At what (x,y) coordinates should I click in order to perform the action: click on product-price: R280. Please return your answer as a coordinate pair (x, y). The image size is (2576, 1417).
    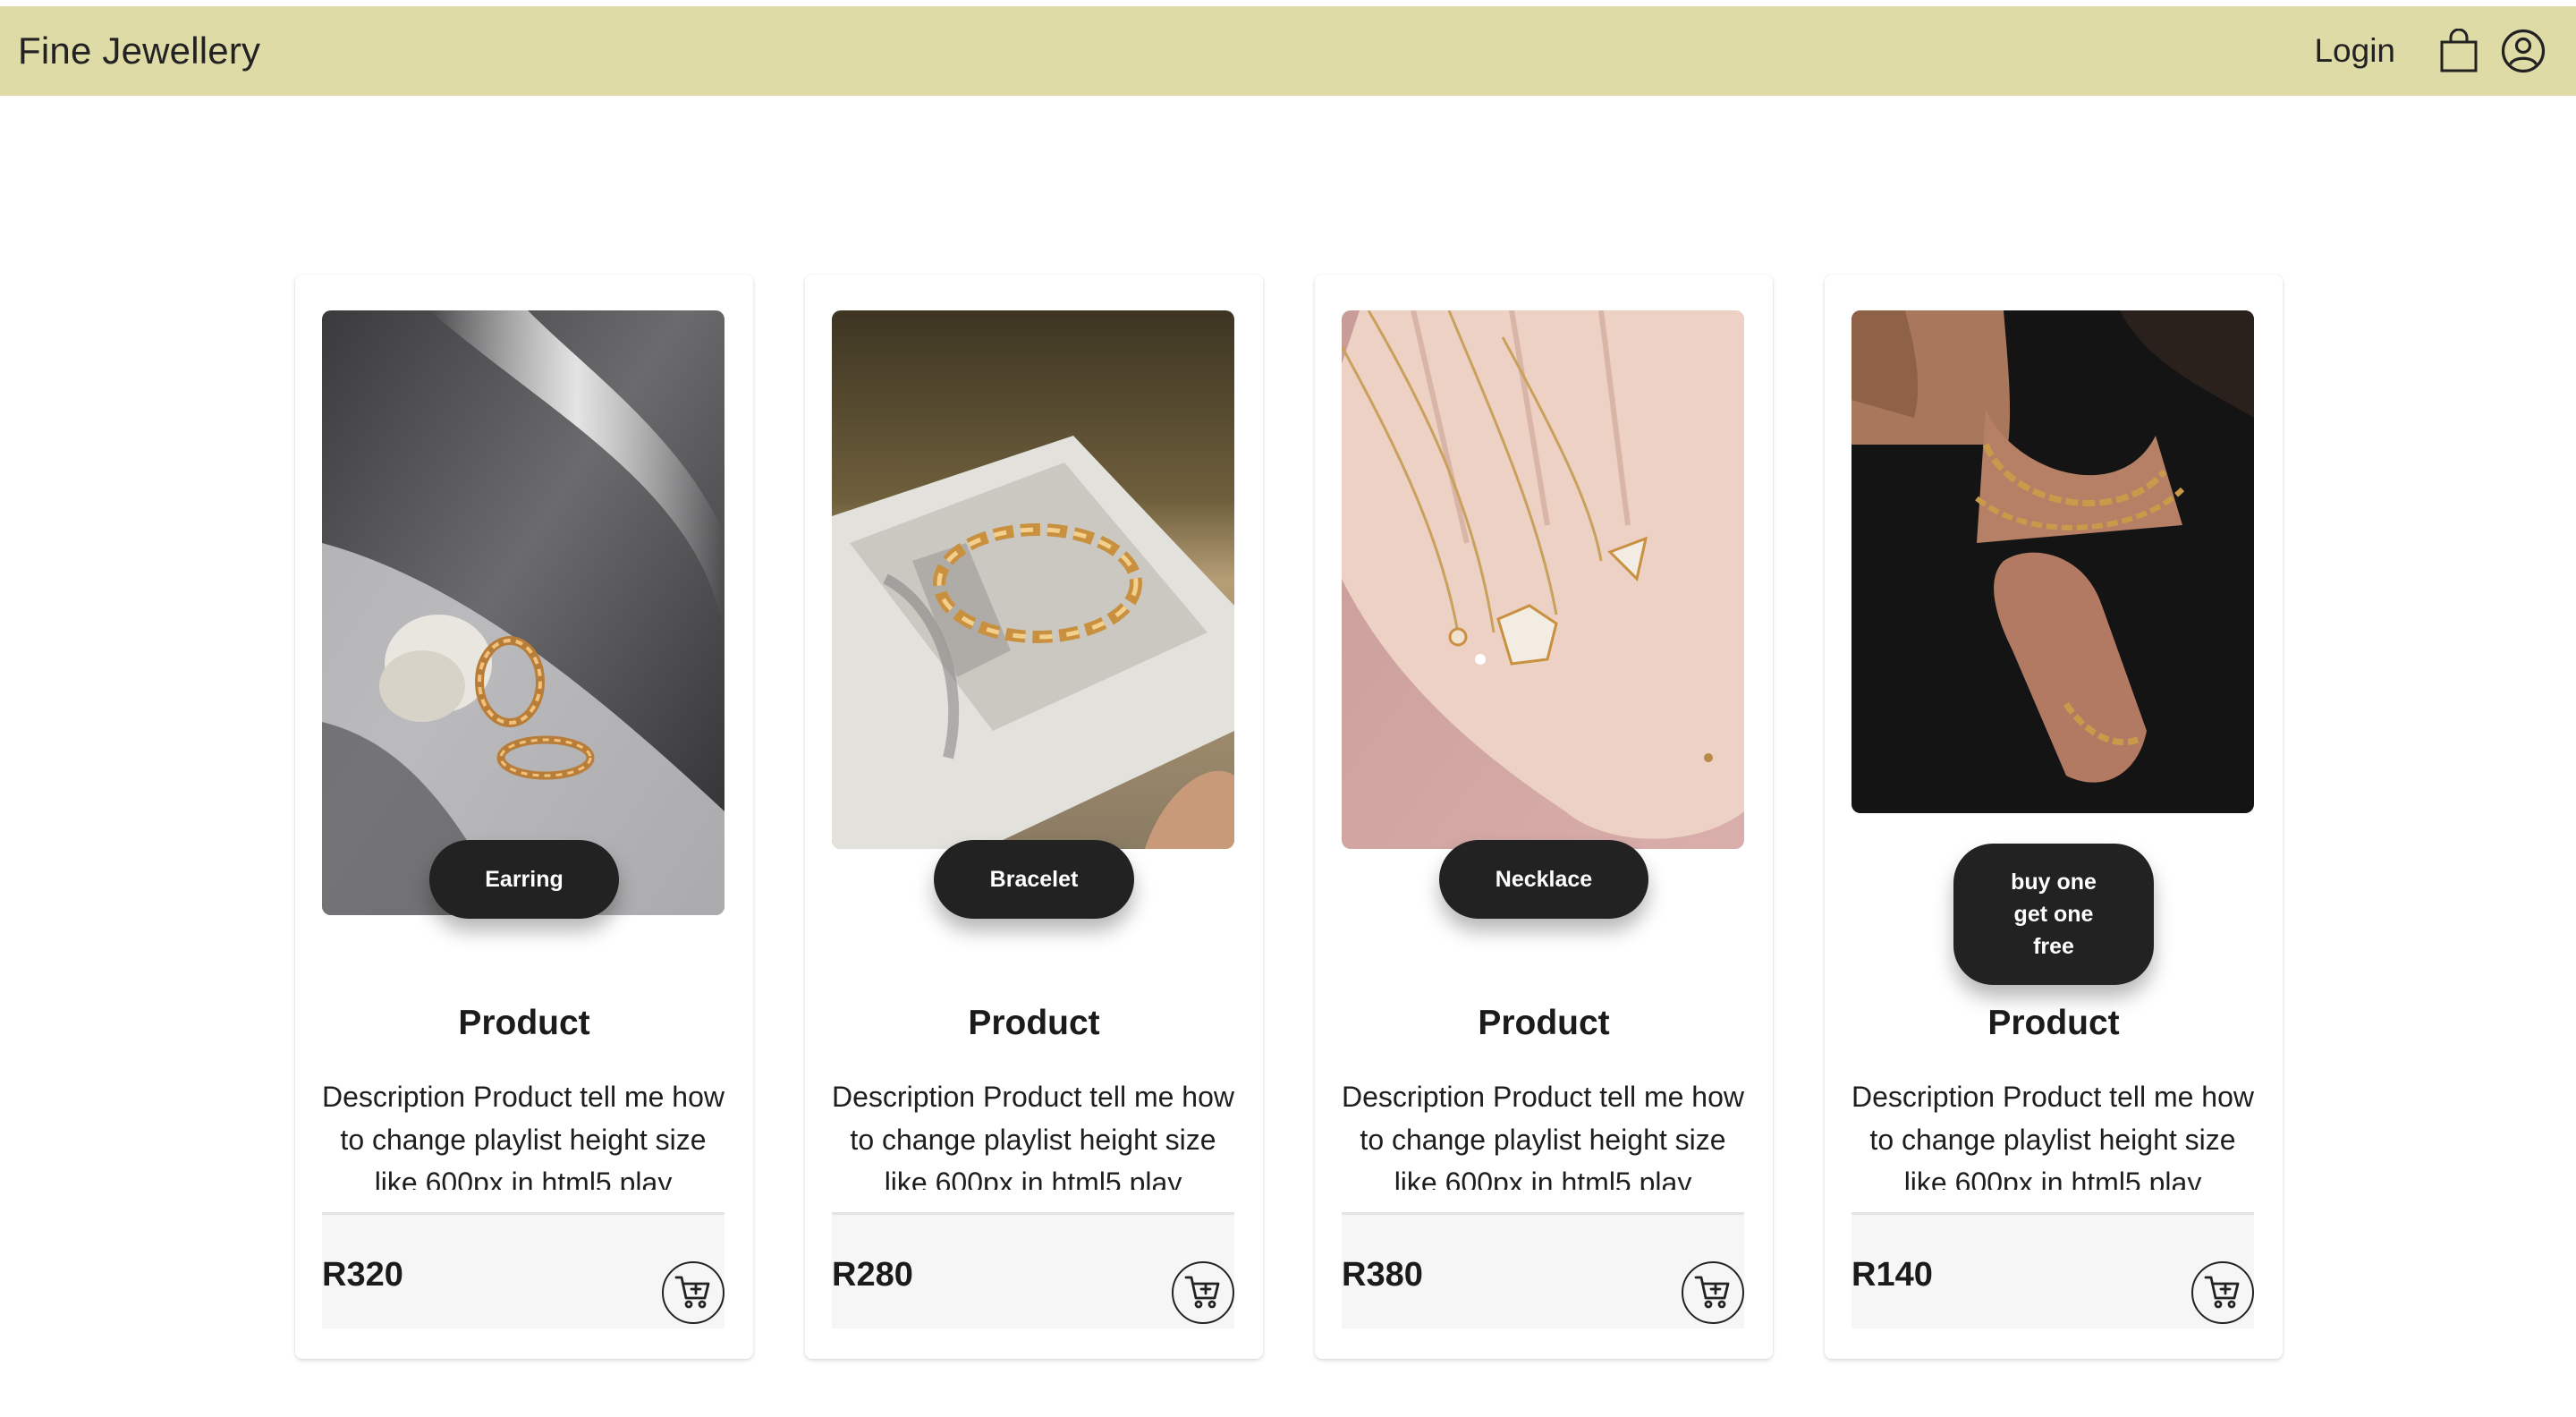
    Looking at the image, I should click on (872, 1275).